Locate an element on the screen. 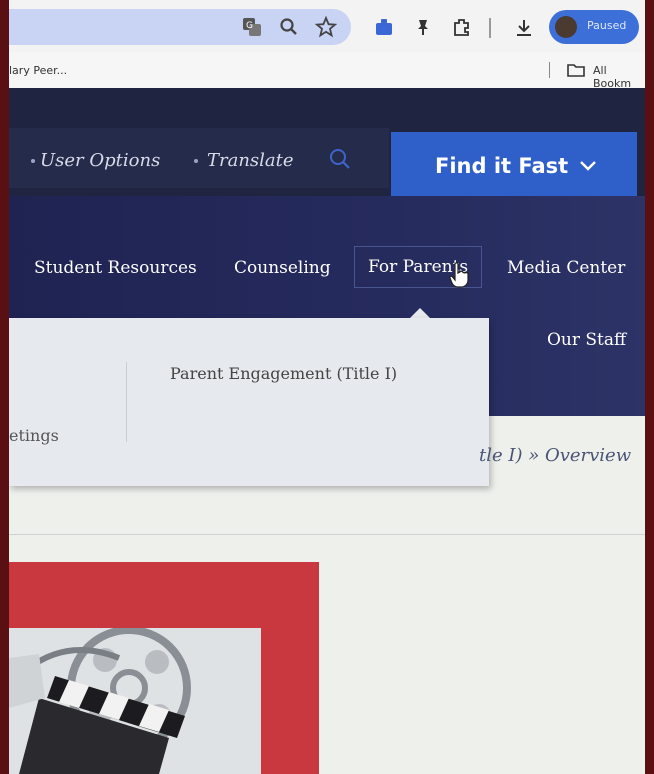 The height and width of the screenshot is (774, 654). chevron-down-icon is located at coordinates (588, 167).